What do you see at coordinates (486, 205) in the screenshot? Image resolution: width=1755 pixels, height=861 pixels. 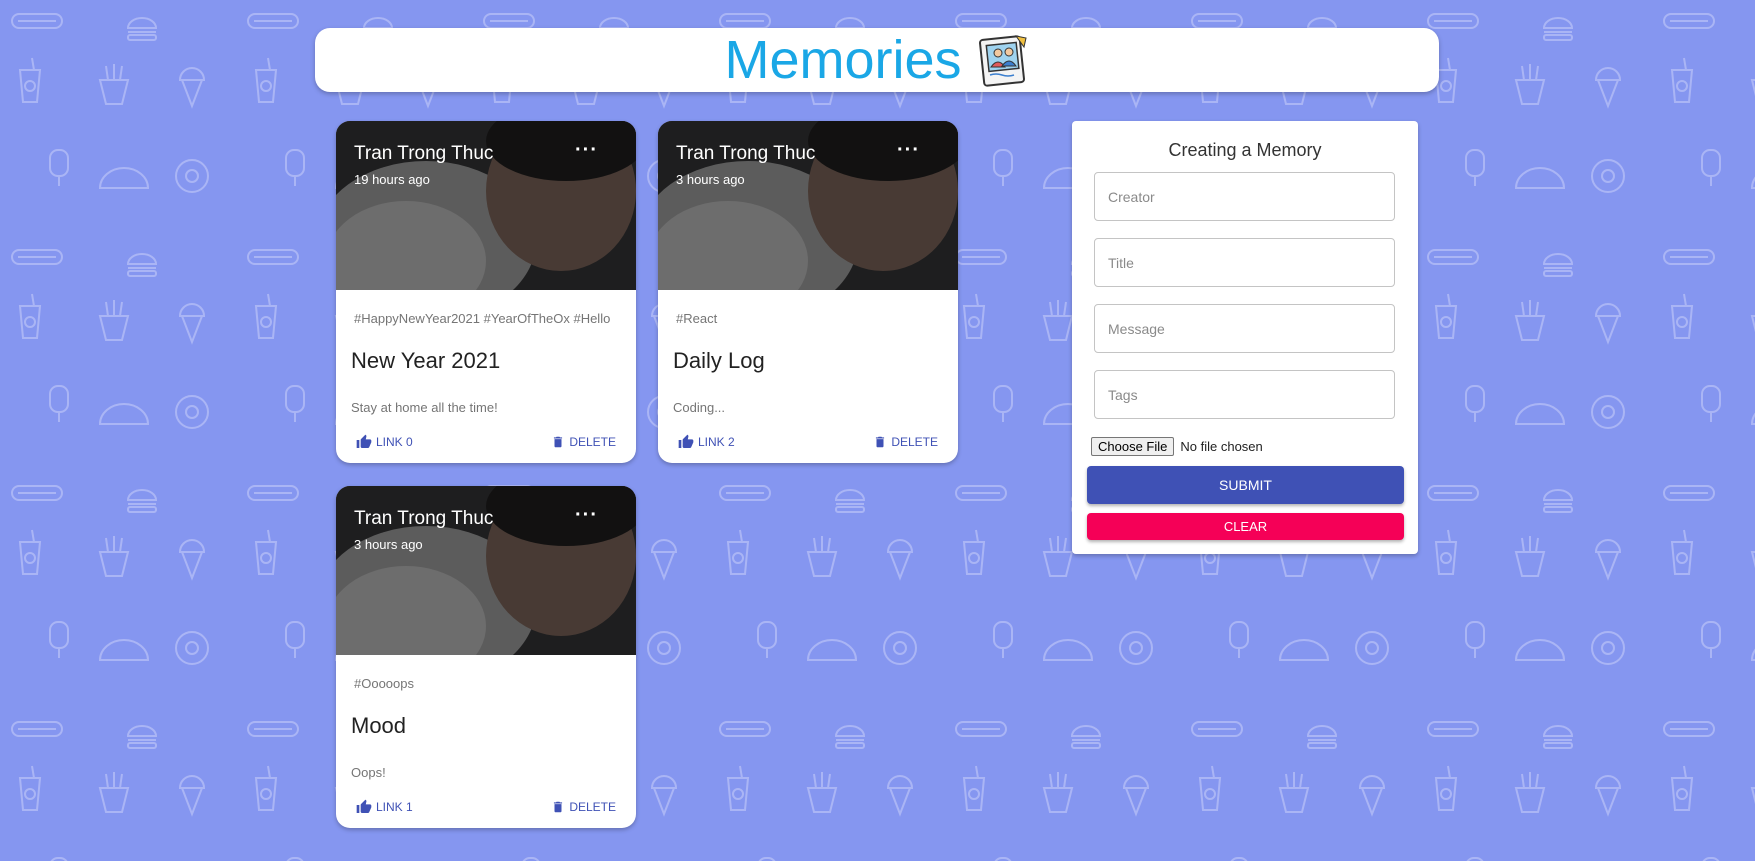 I see `card-image: Tran Trong Thuc 19 hours ago ···` at bounding box center [486, 205].